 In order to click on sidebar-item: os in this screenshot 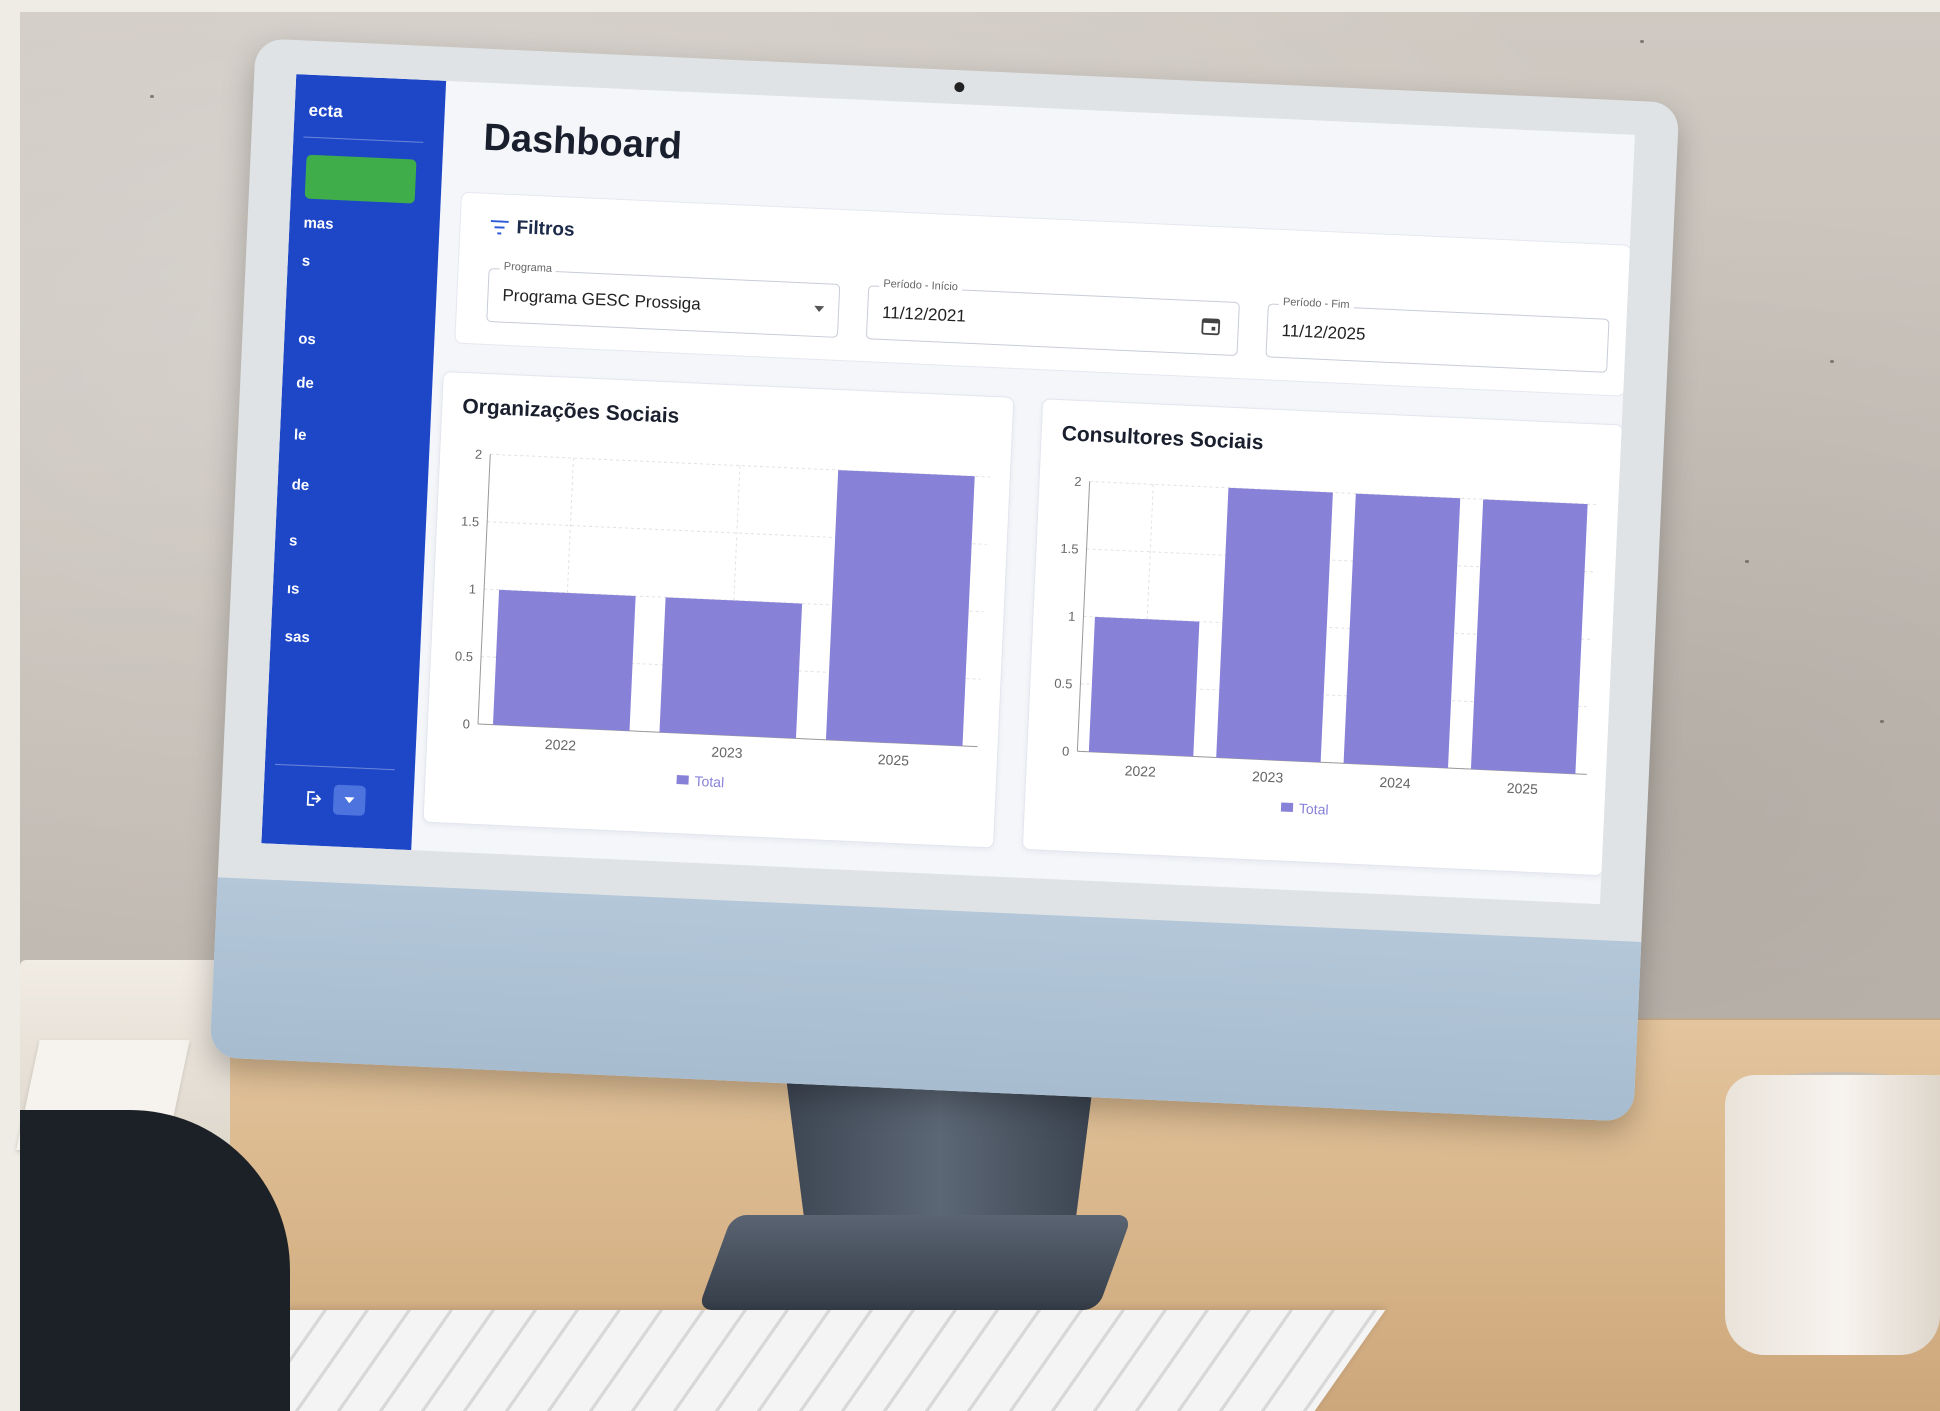, I will do `click(307, 339)`.